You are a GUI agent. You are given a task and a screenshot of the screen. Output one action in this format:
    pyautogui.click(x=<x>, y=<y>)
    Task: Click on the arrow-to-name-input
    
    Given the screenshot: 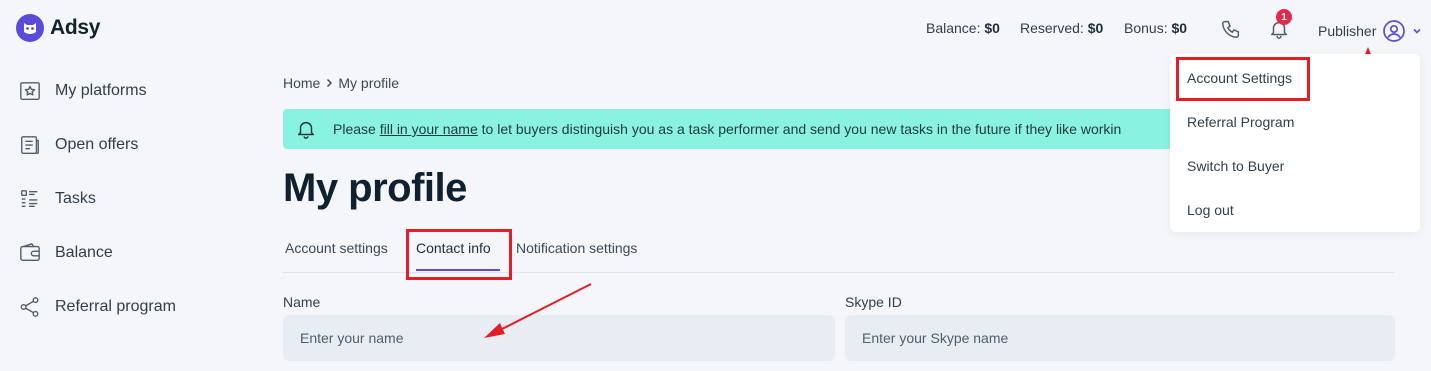 What is the action you would take?
    pyautogui.click(x=538, y=310)
    